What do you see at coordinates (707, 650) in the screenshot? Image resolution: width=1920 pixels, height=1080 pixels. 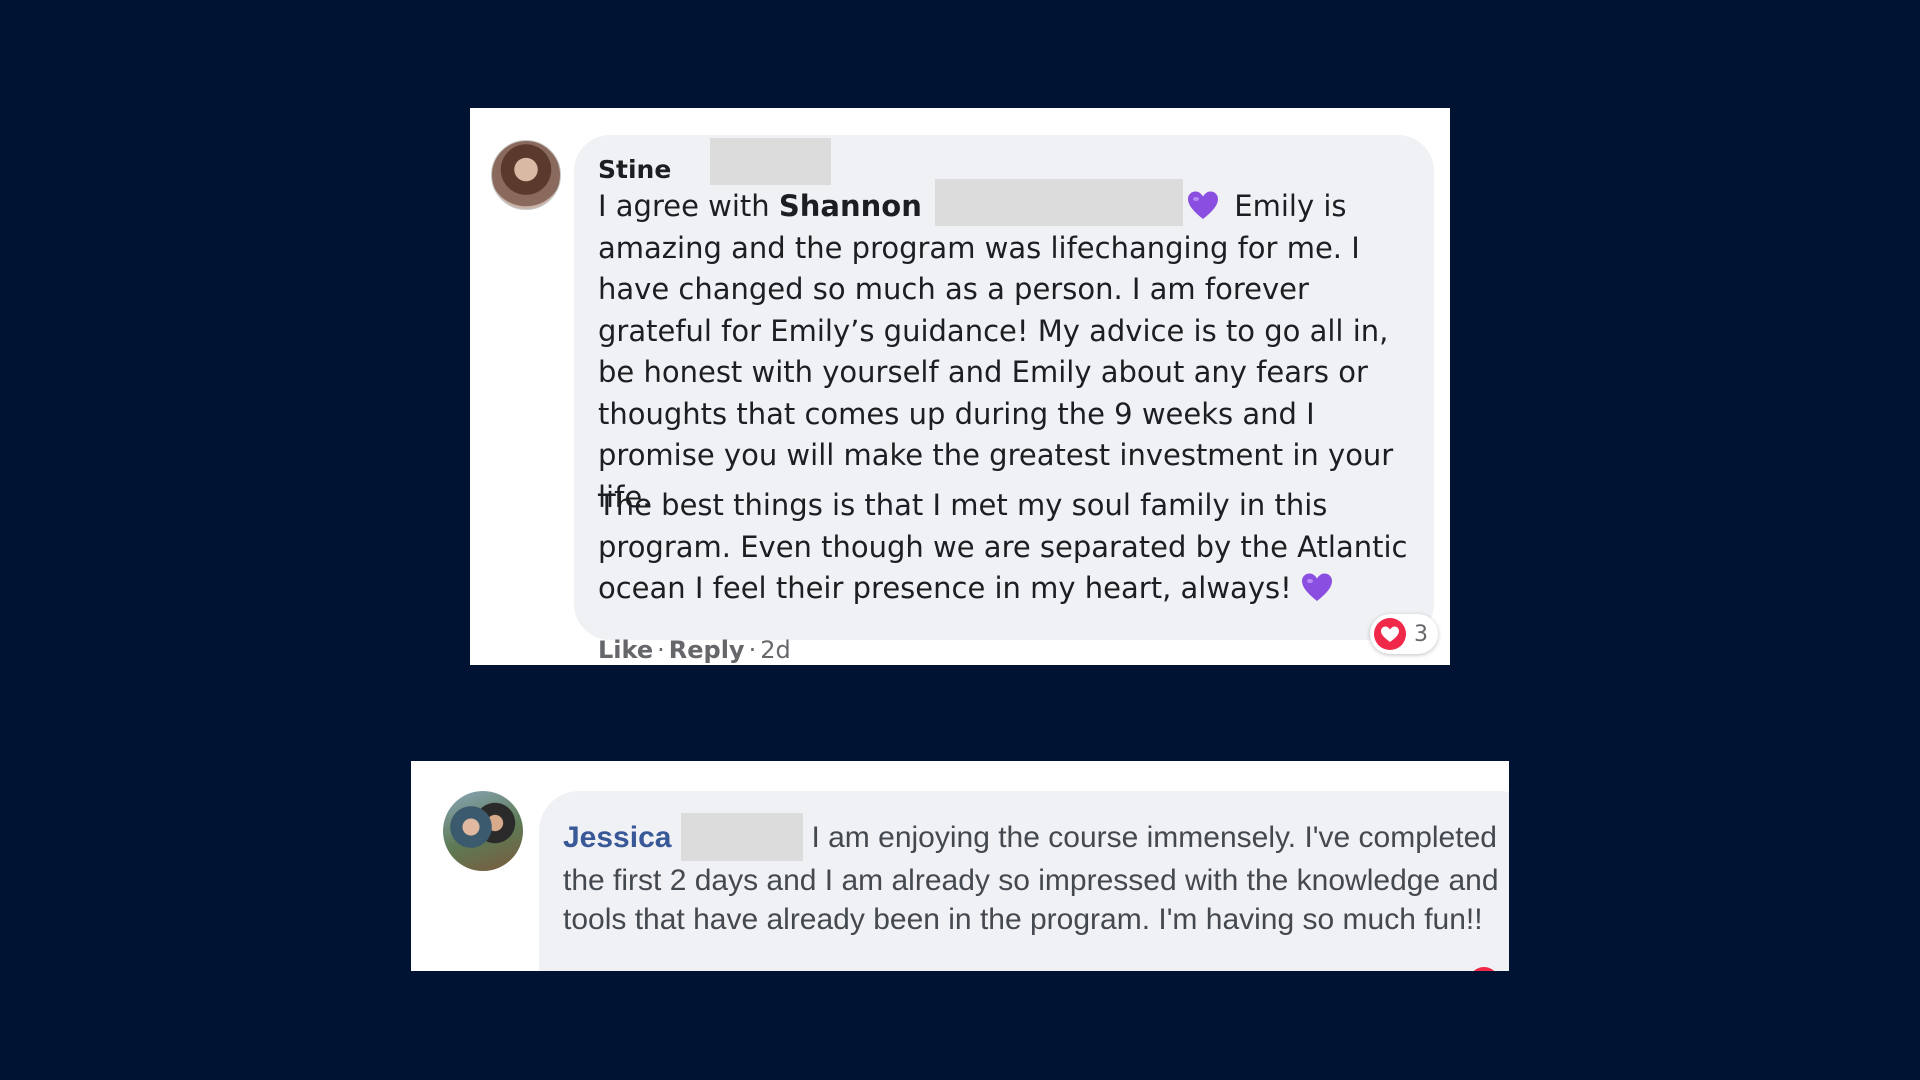 I see `reply-button: Reply` at bounding box center [707, 650].